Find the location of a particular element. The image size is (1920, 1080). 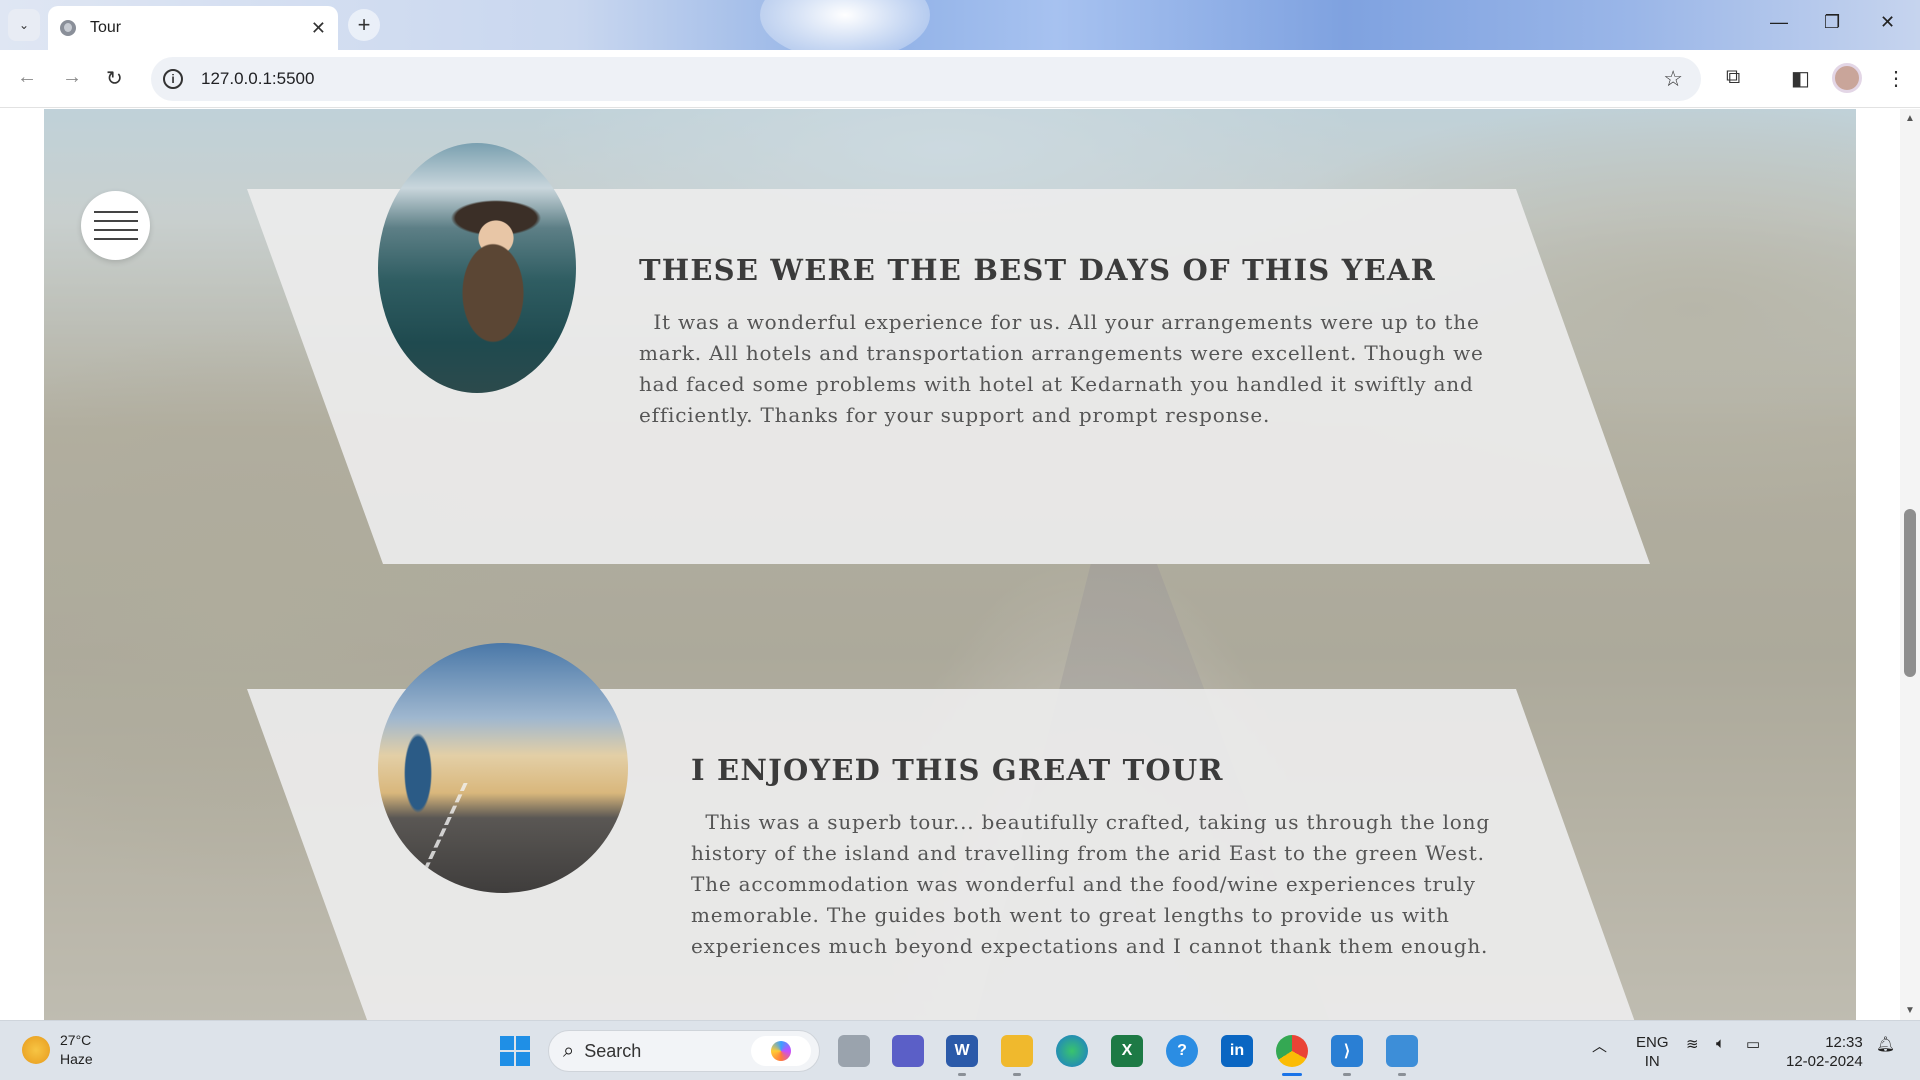

scroll-down-icon: ▼ is located at coordinates (1910, 1010).